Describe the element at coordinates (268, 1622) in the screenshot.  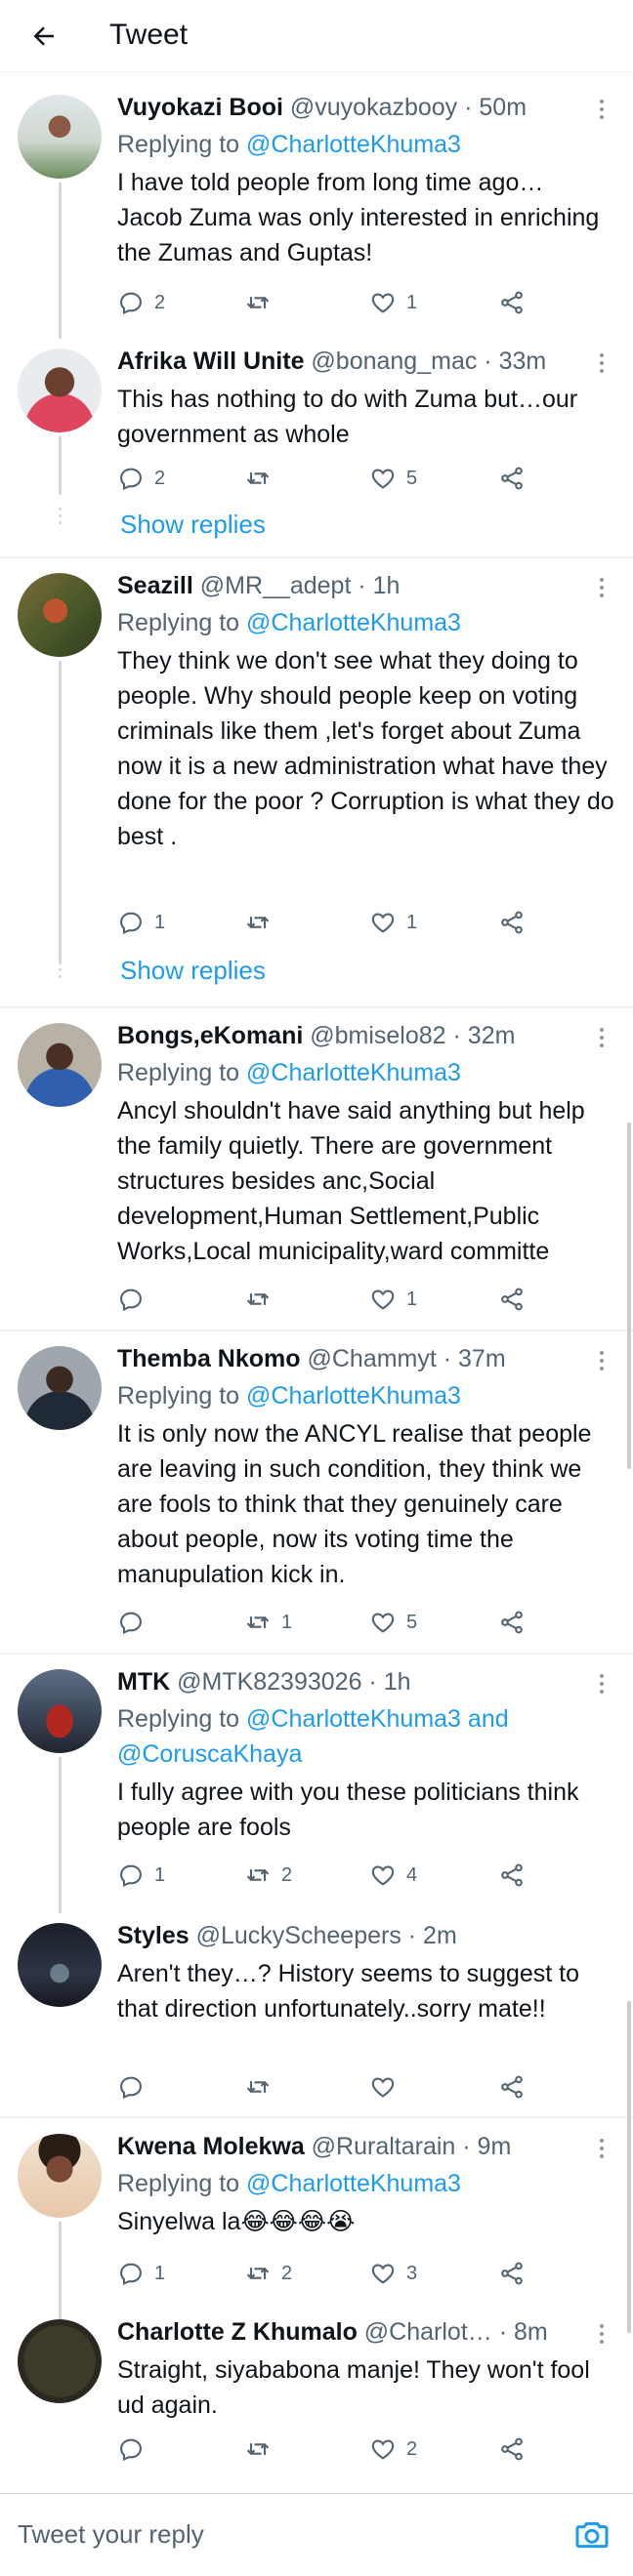
I see `retweet-button: 1` at that location.